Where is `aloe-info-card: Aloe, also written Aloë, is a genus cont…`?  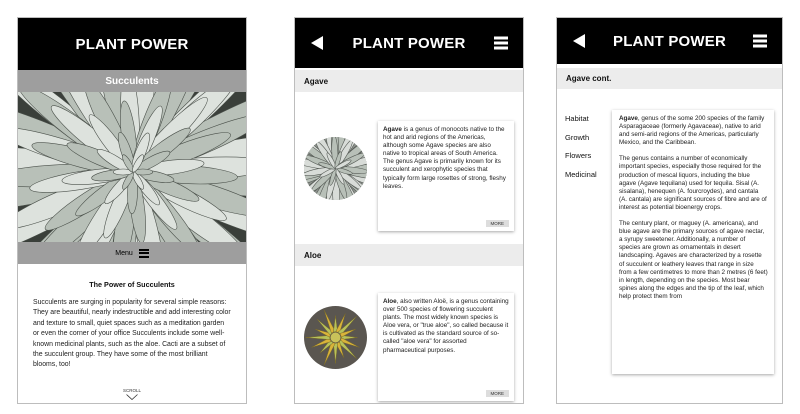
aloe-info-card: Aloe, also written Aloë, is a genus cont… is located at coordinates (446, 347).